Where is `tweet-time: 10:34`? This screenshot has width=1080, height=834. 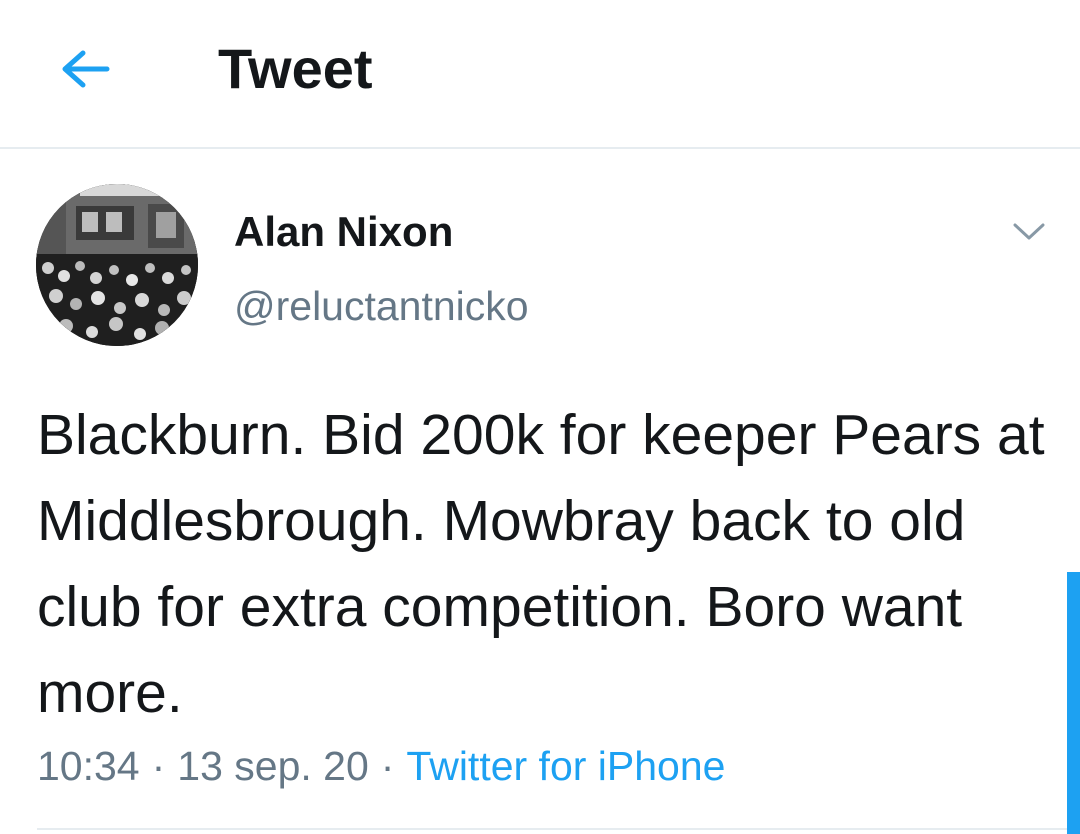
tweet-time: 10:34 is located at coordinates (88, 766).